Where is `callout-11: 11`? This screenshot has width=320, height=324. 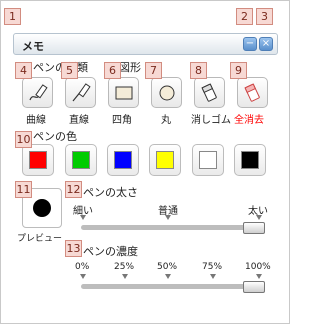 callout-11: 11 is located at coordinates (23, 189).